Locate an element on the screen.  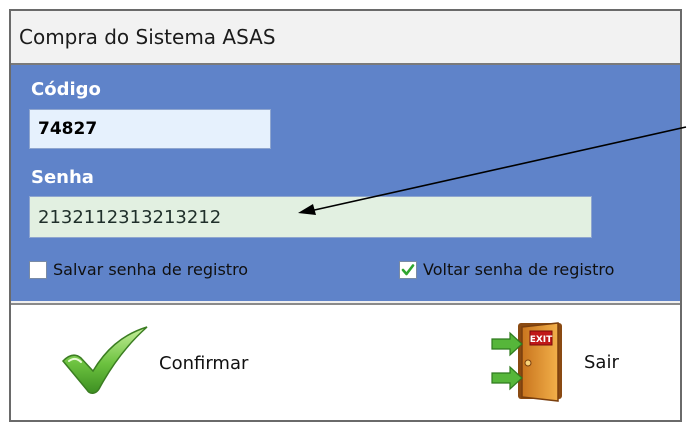
confirmar-button: Confirmar is located at coordinates (153, 363).